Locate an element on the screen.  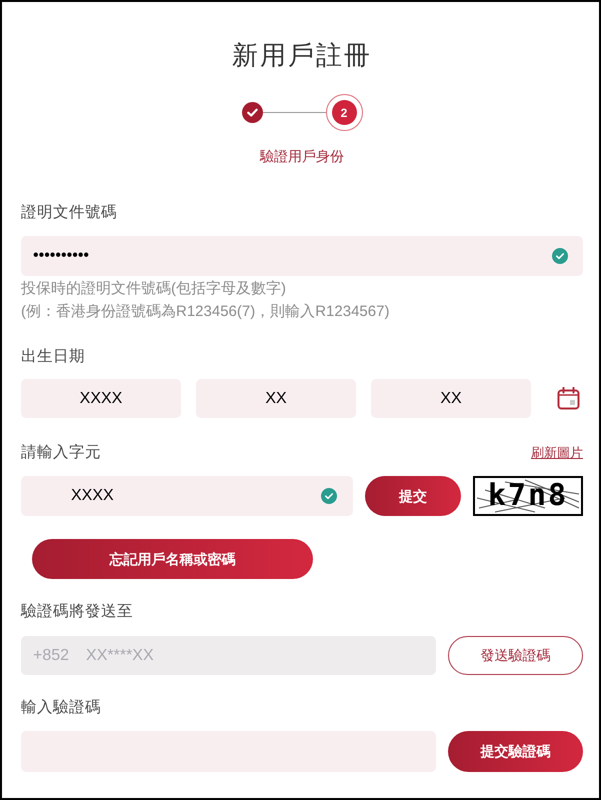
field-label: 請輸入字元 is located at coordinates (61, 453).